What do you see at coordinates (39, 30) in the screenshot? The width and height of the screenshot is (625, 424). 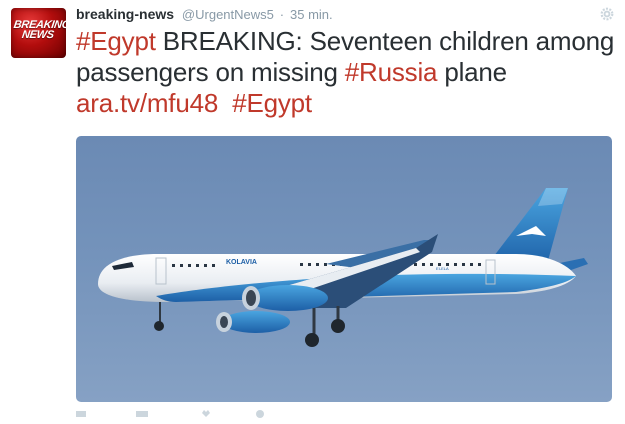 I see `avatar-logo-text: BREAKING NEWS` at bounding box center [39, 30].